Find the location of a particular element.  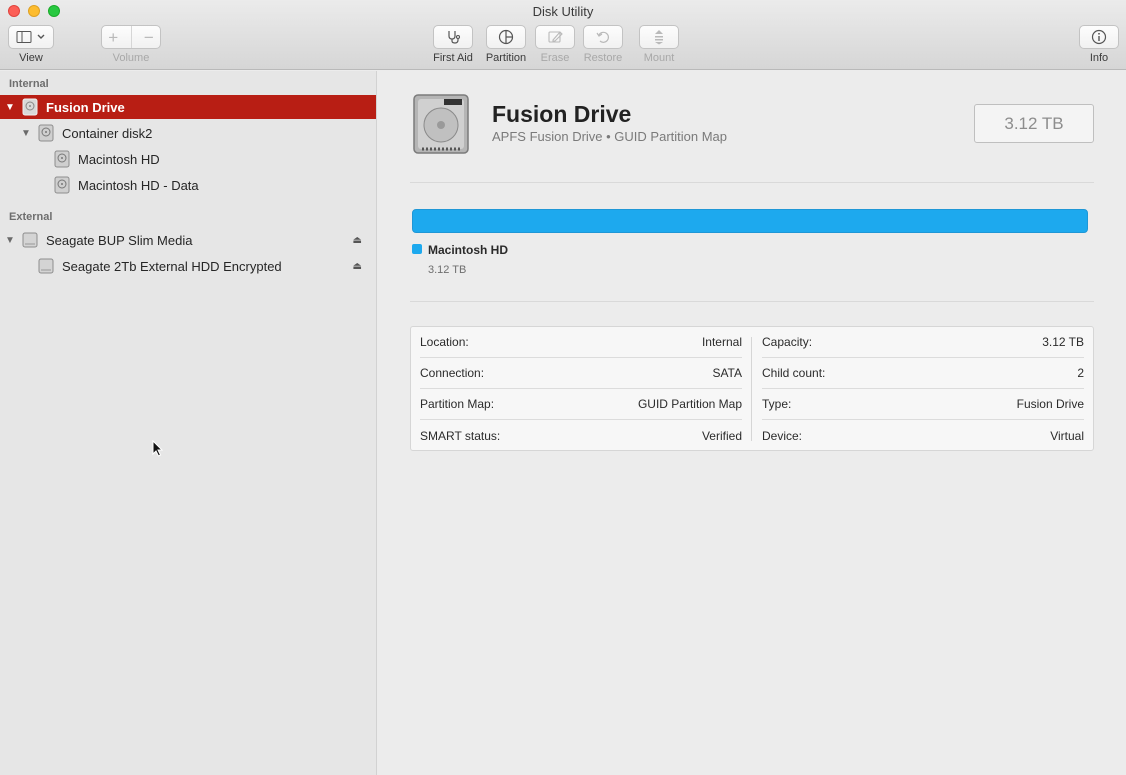

info-label: SMART status: is located at coordinates (460, 435).